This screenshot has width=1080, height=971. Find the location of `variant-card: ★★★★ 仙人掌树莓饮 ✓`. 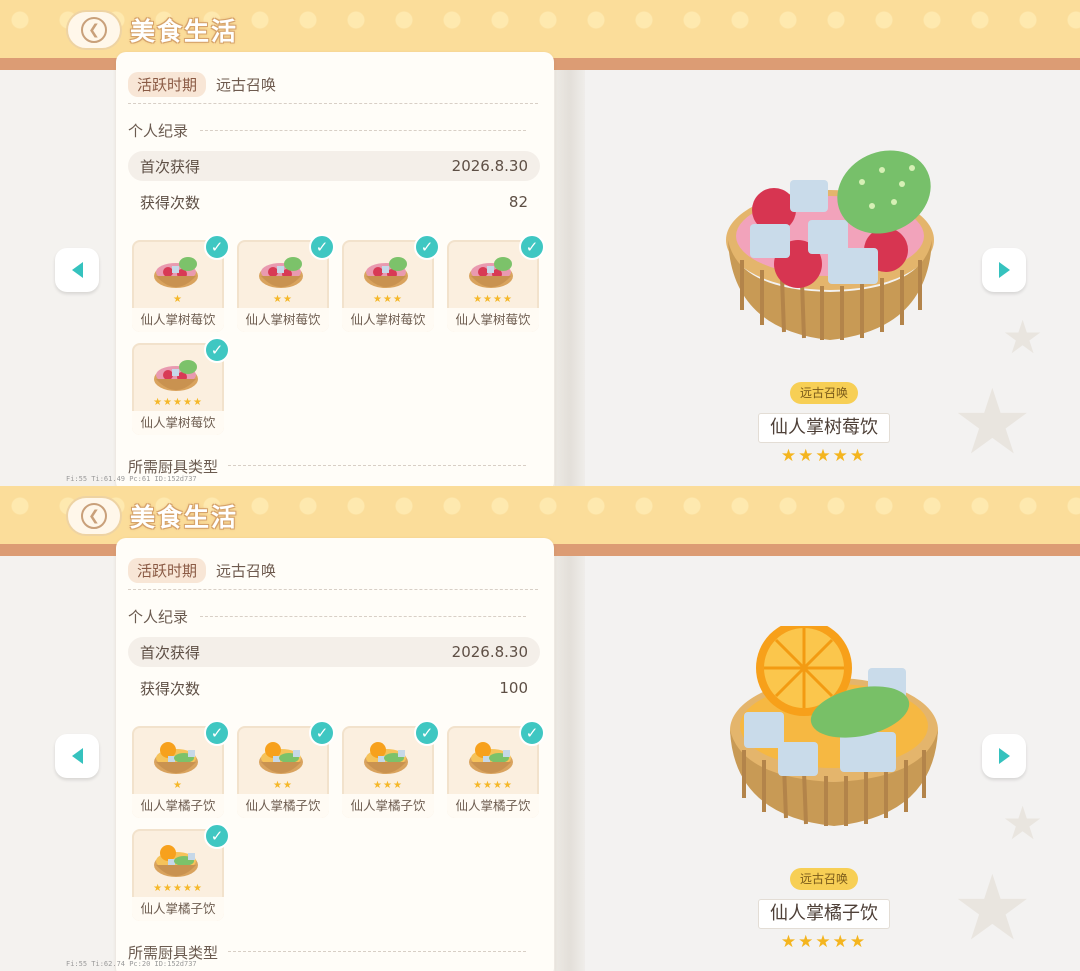

variant-card: ★★★★ 仙人掌树莓饮 ✓ is located at coordinates (496, 283).